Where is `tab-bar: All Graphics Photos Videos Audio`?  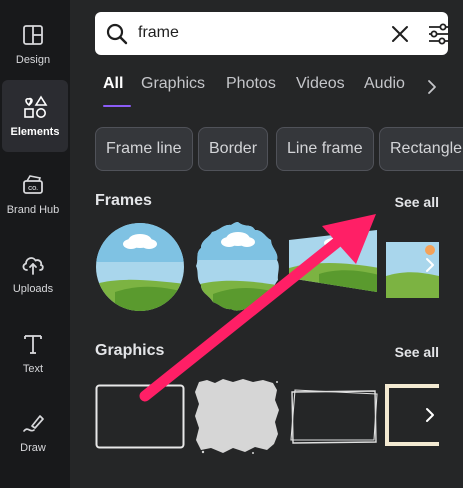
tab-bar: All Graphics Photos Videos Audio is located at coordinates (273, 87).